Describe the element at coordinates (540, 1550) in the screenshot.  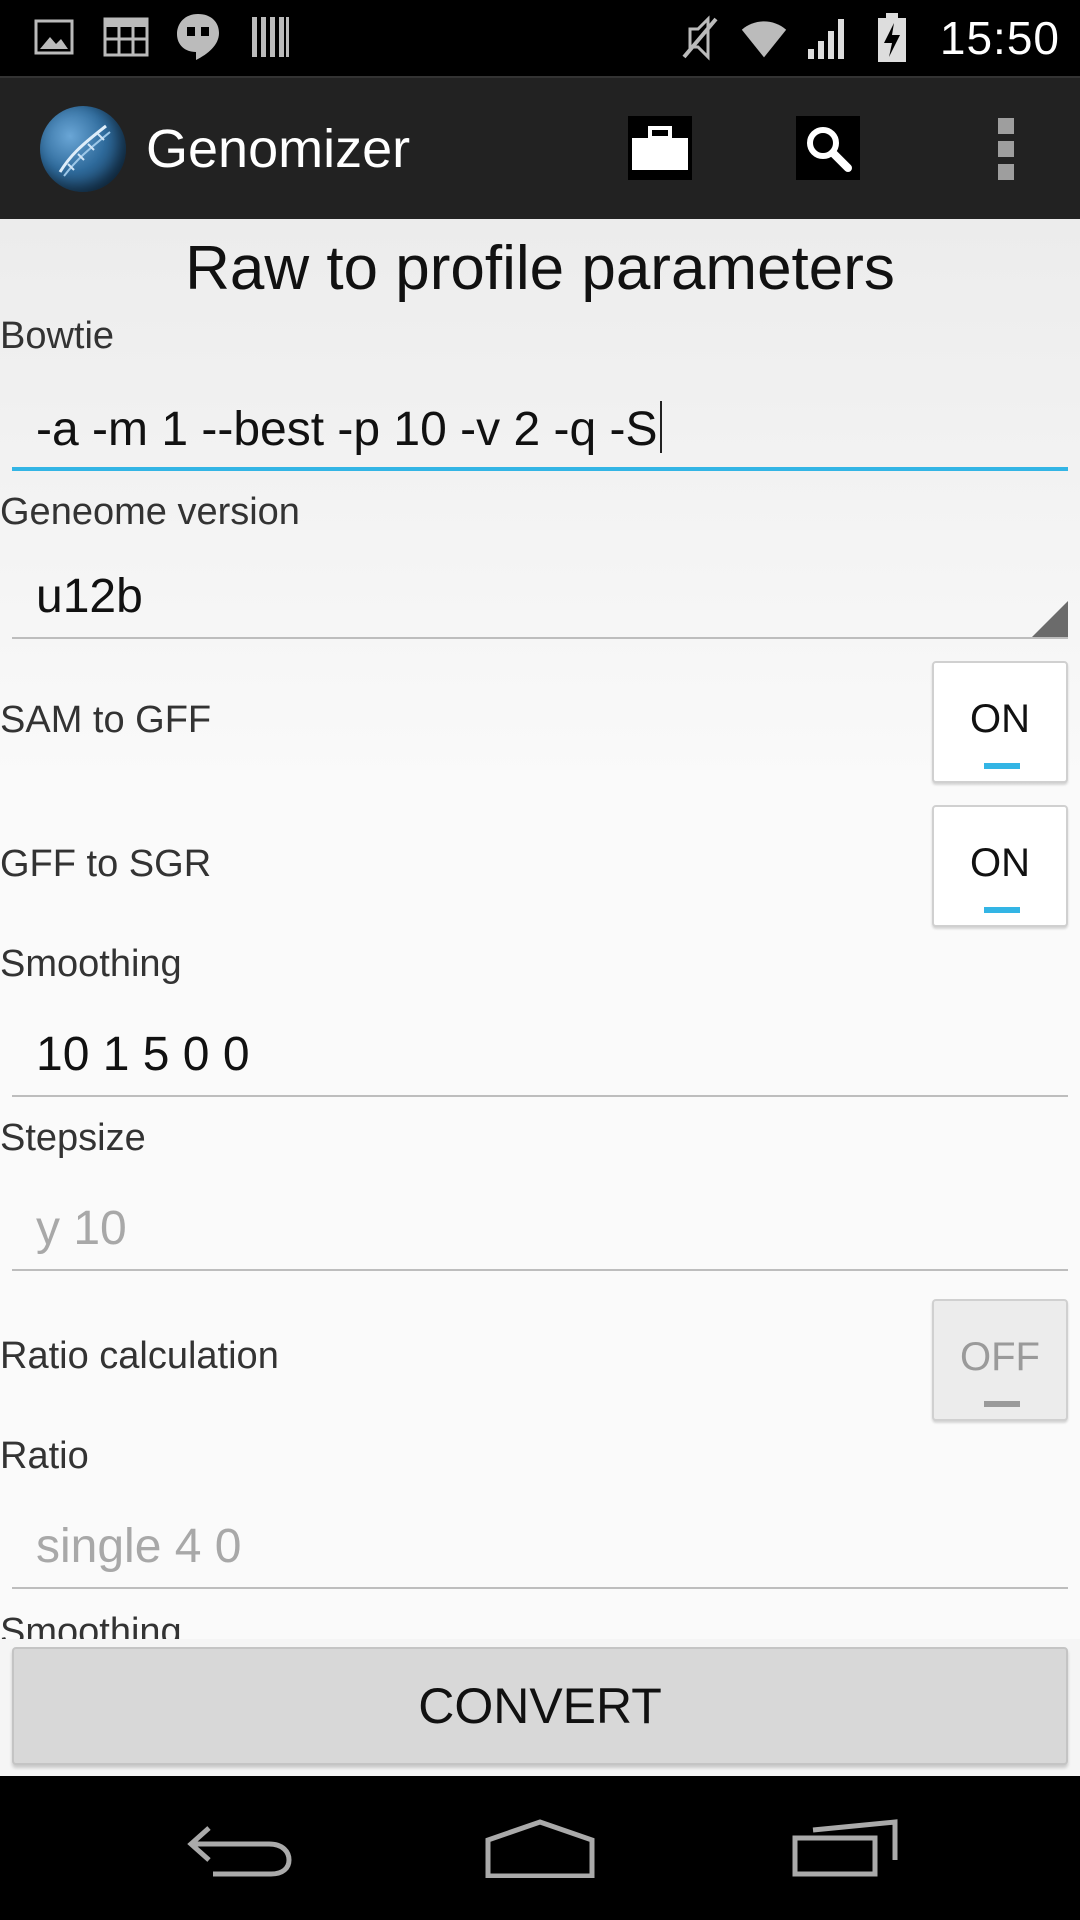
I see `ratio-input: single 4 0` at that location.